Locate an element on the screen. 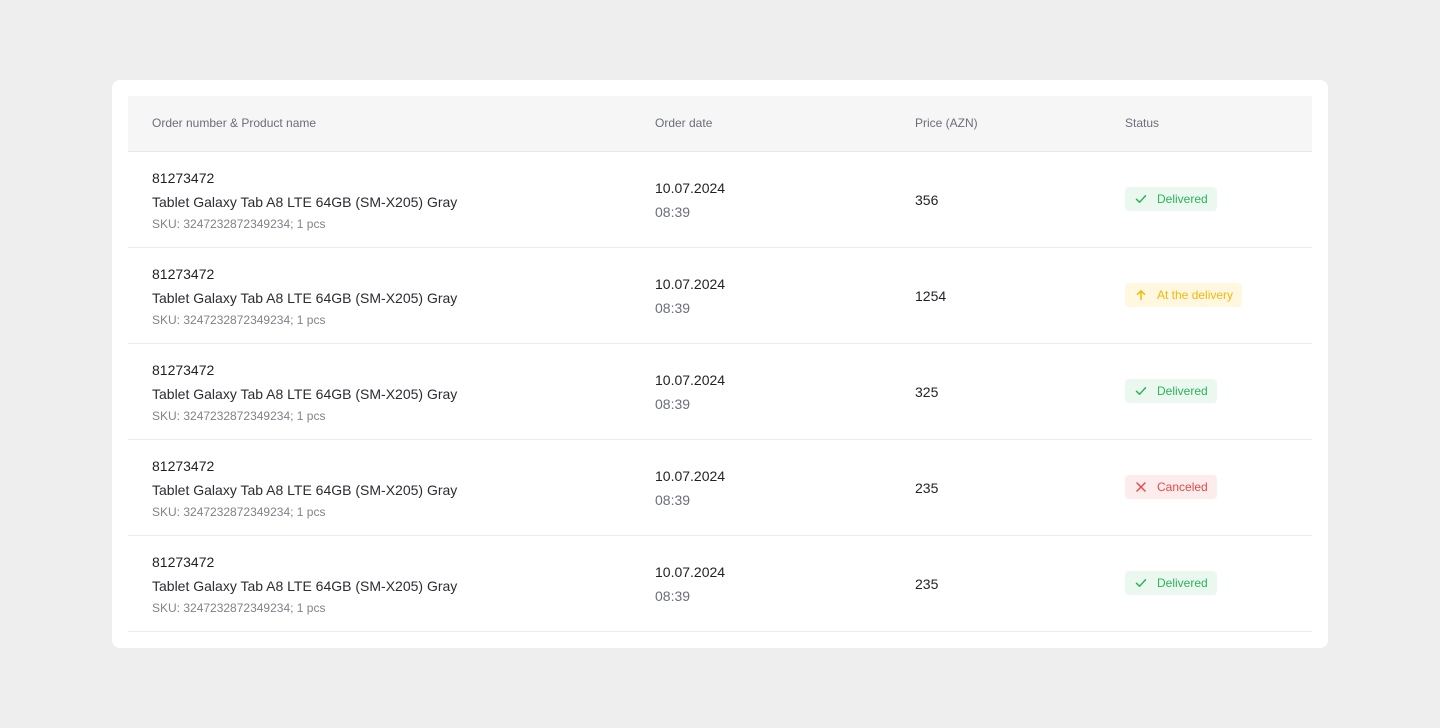  order-price: 325 is located at coordinates (927, 392).